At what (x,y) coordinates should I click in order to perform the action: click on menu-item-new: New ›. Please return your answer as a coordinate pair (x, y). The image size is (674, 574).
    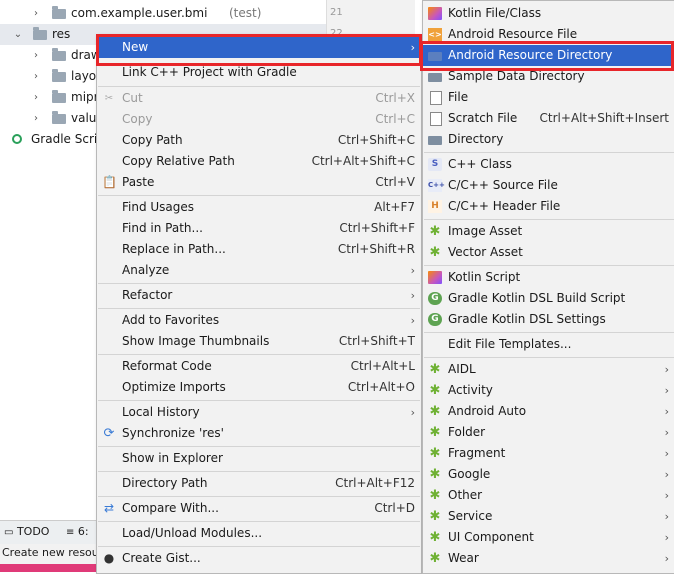
    Looking at the image, I should click on (259, 47).